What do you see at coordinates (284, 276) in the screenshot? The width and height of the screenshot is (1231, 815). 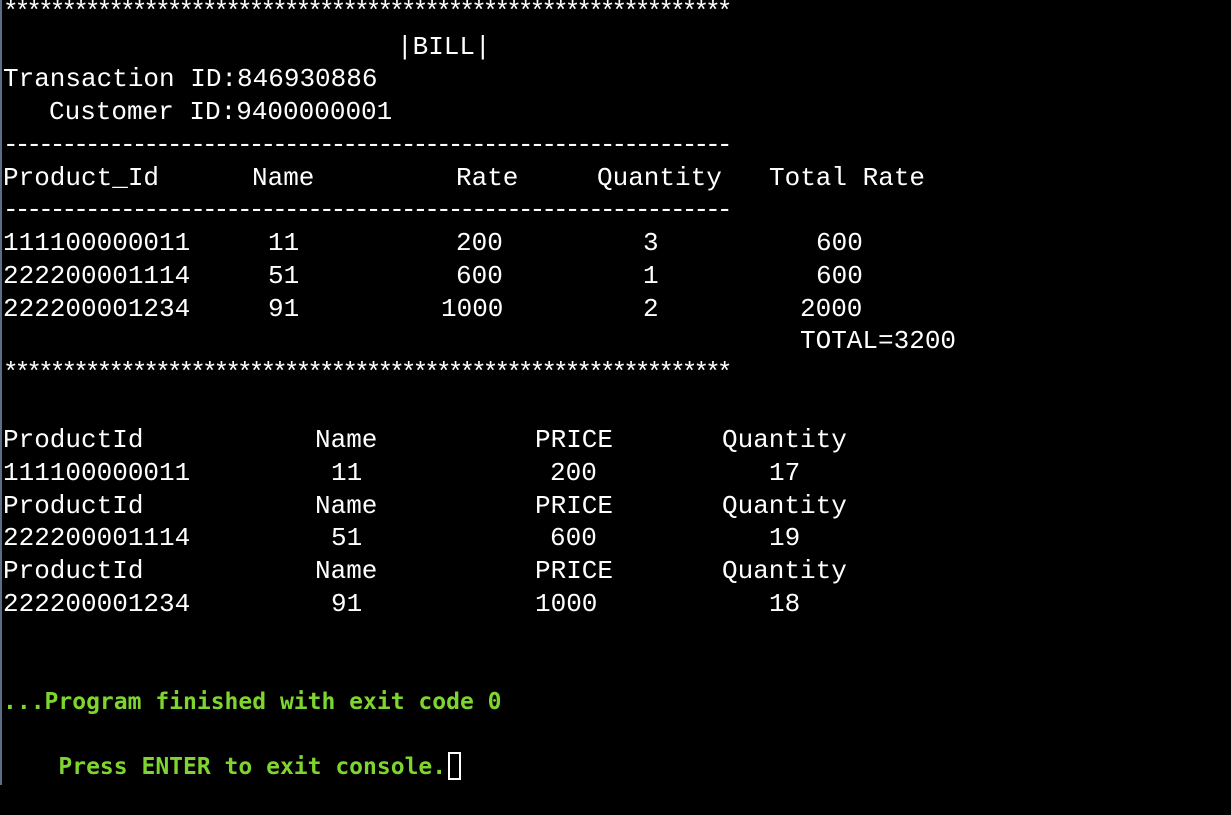 I see `row-name: 51` at bounding box center [284, 276].